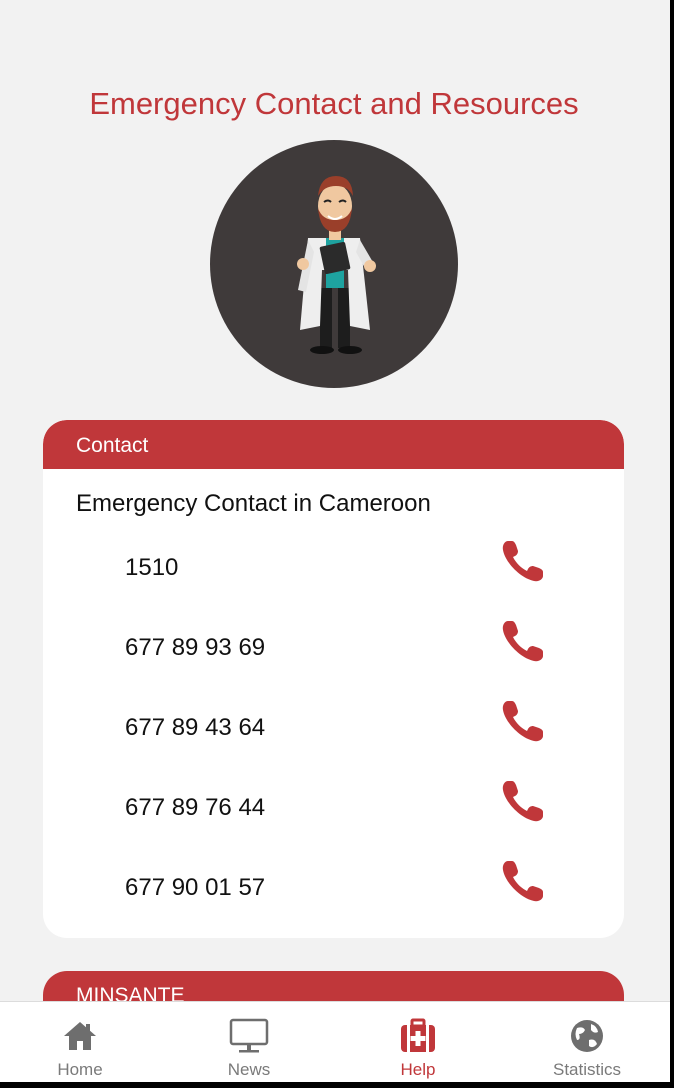 This screenshot has height=1088, width=674. Describe the element at coordinates (249, 1069) in the screenshot. I see `nav-label-news: News` at that location.